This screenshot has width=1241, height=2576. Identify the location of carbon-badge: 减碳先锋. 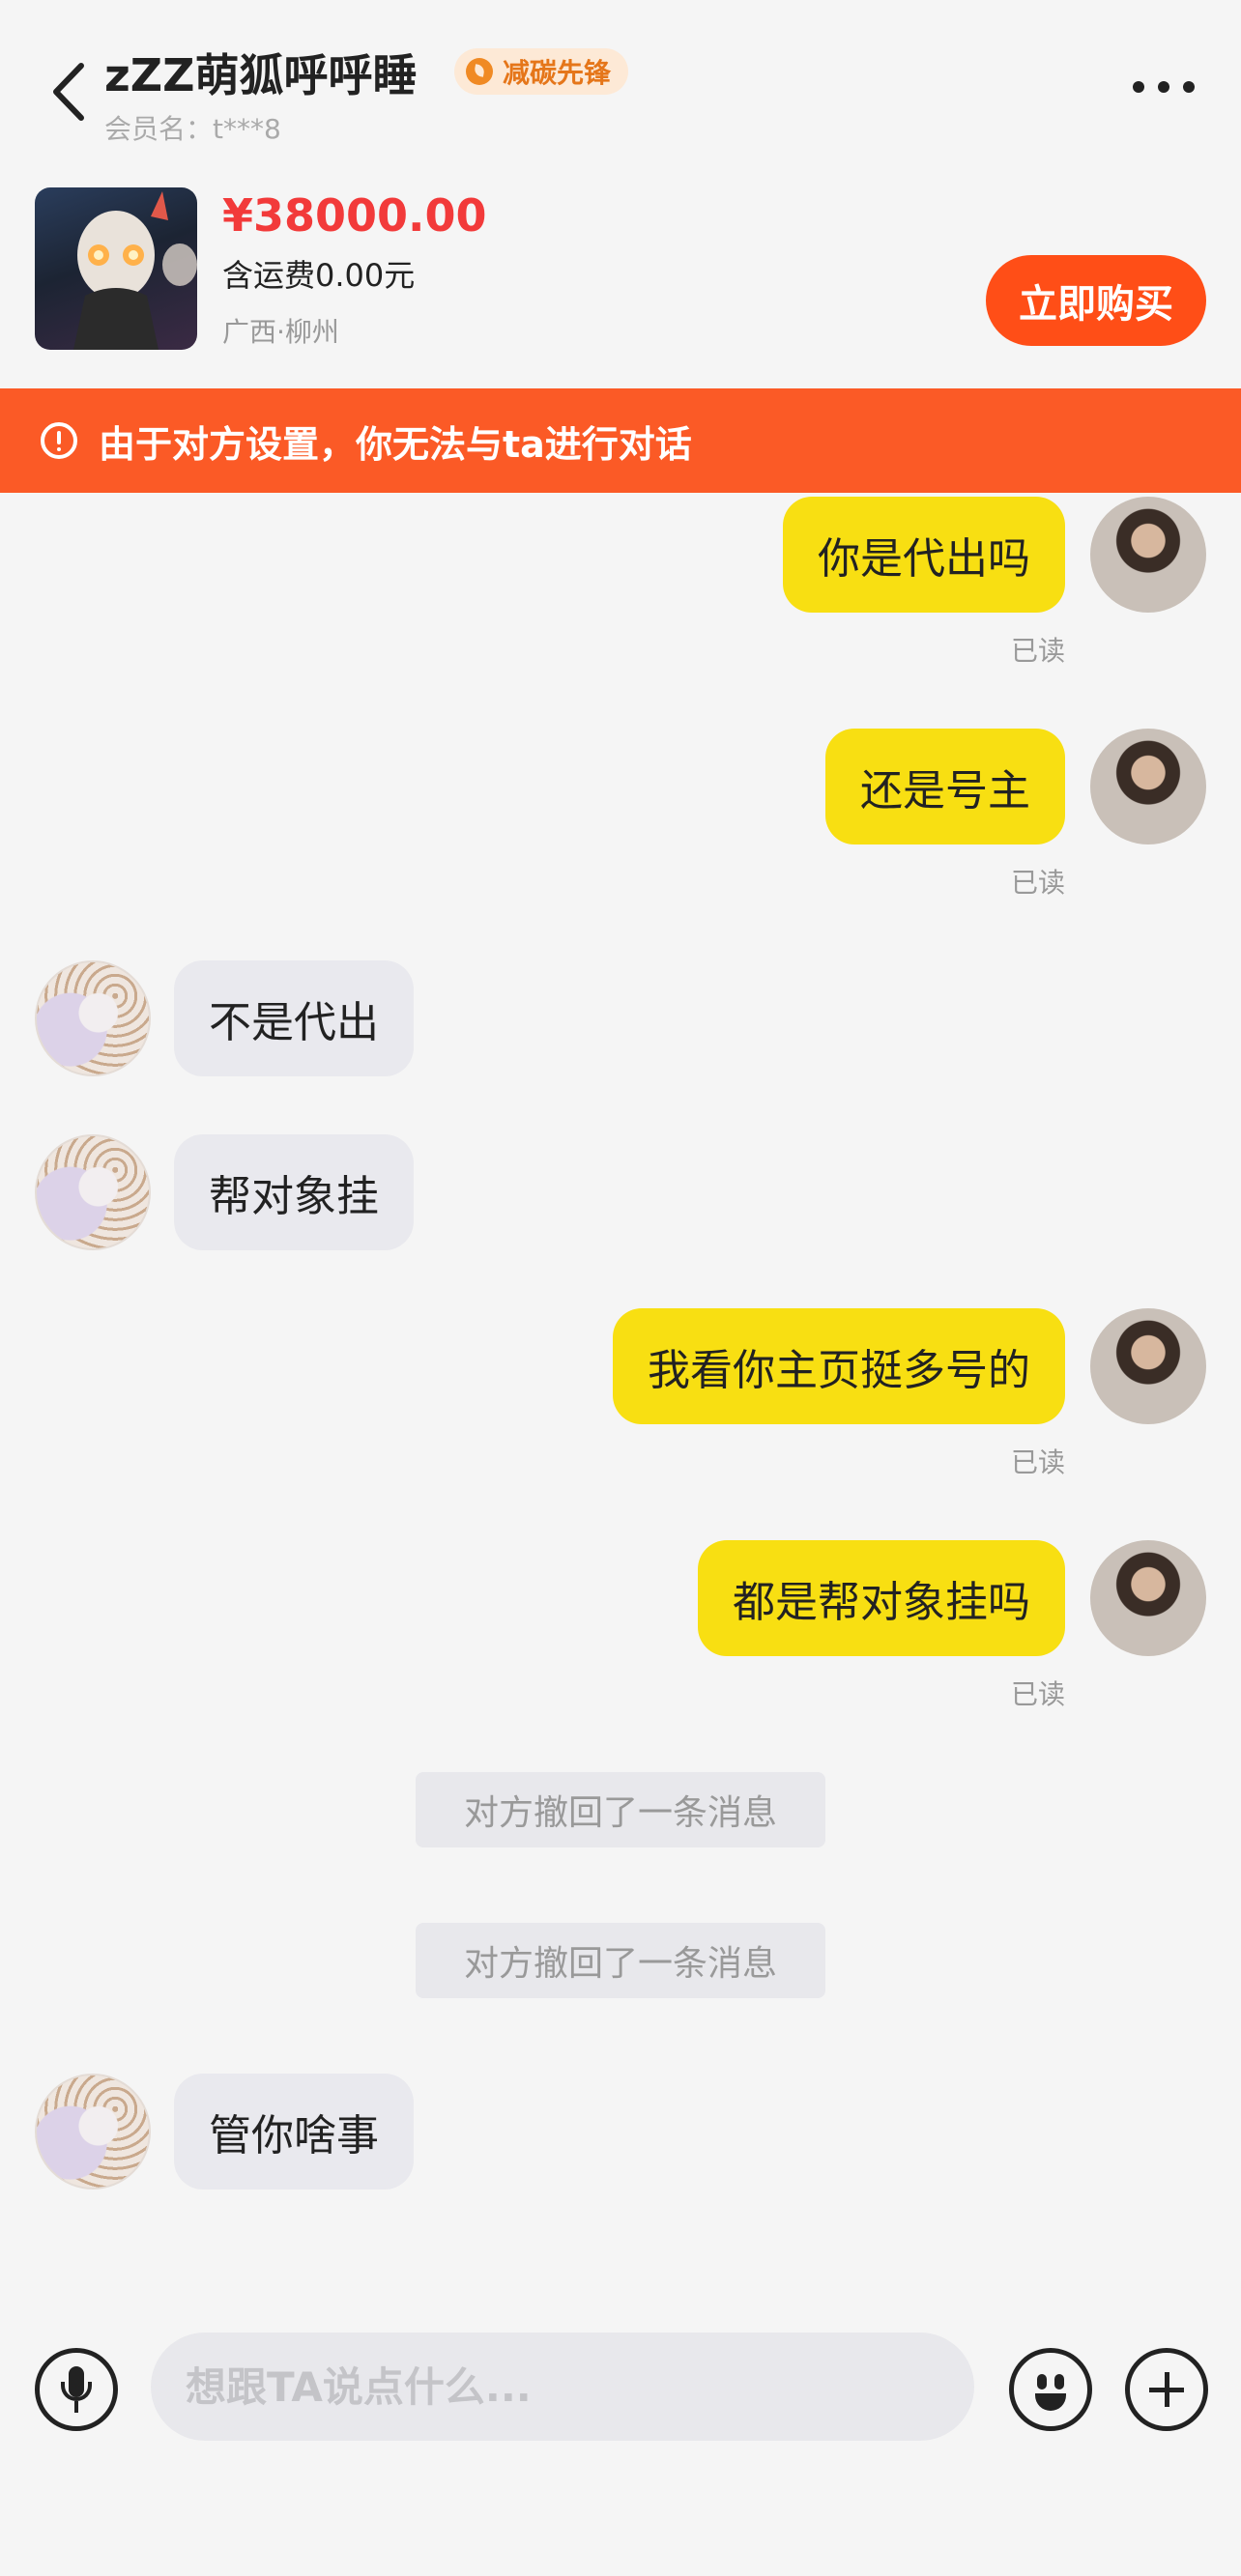
(541, 72).